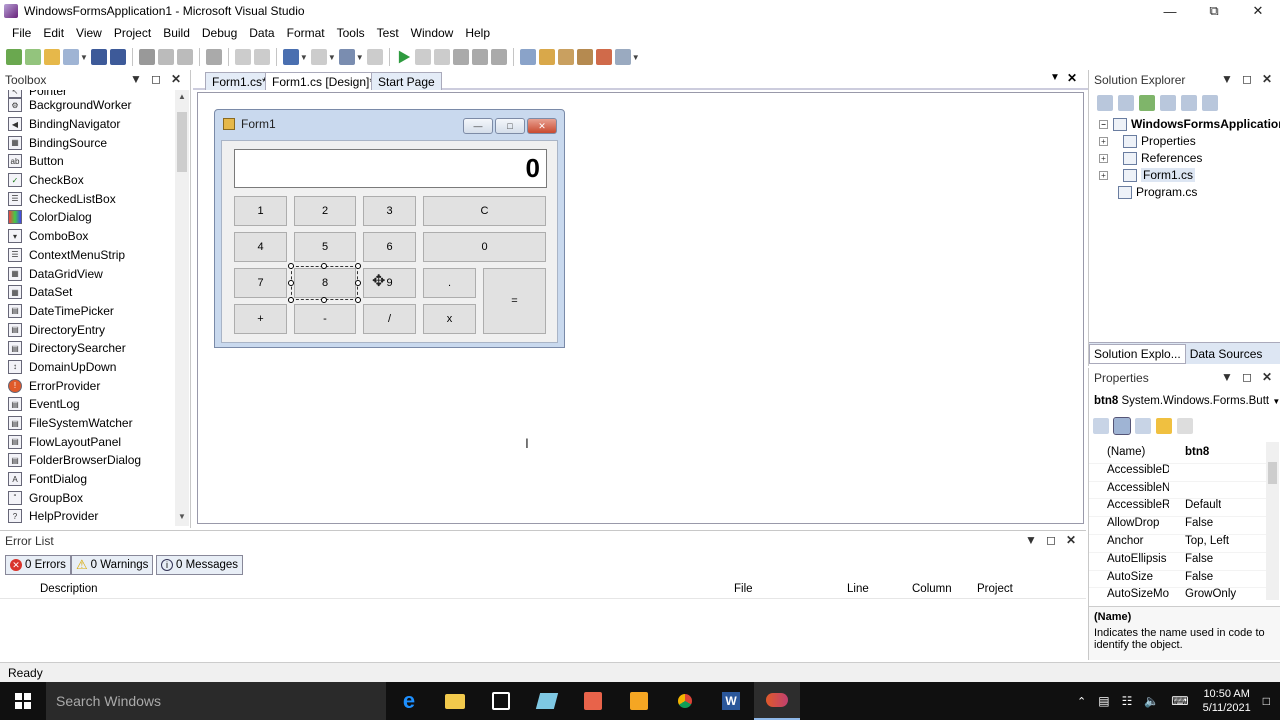 Image resolution: width=1280 pixels, height=720 pixels. Describe the element at coordinates (1168, 103) in the screenshot. I see `view-code-icon` at that location.